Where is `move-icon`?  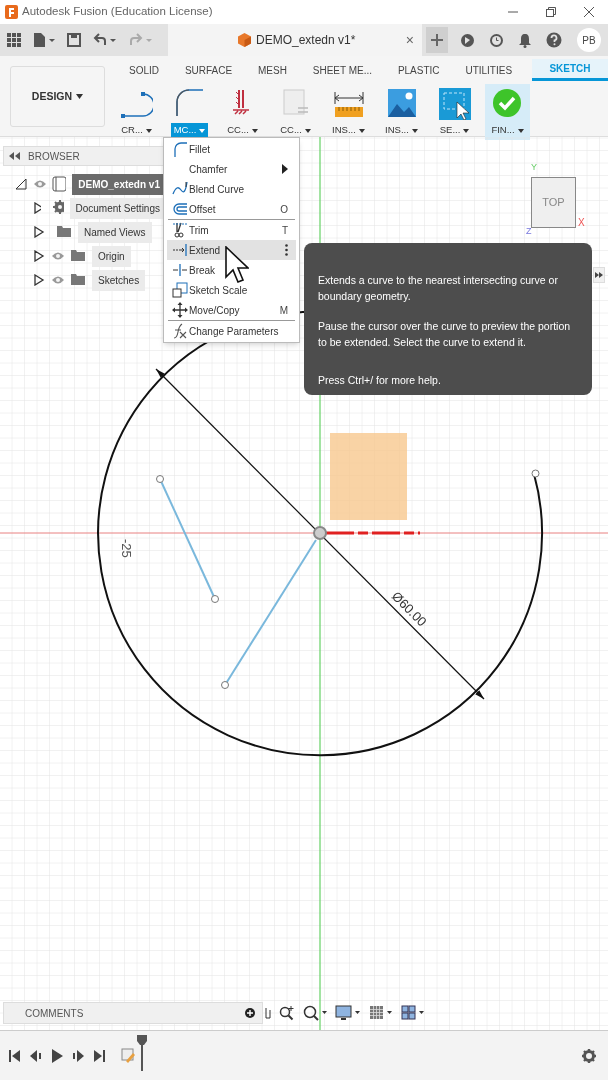
move-icon is located at coordinates (180, 310).